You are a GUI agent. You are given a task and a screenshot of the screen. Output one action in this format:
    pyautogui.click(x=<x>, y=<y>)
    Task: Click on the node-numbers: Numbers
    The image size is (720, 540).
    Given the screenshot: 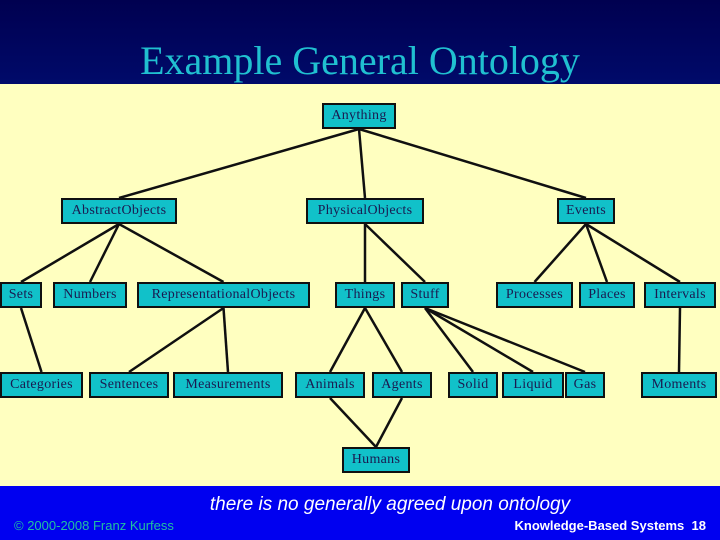 What is the action you would take?
    pyautogui.click(x=90, y=295)
    